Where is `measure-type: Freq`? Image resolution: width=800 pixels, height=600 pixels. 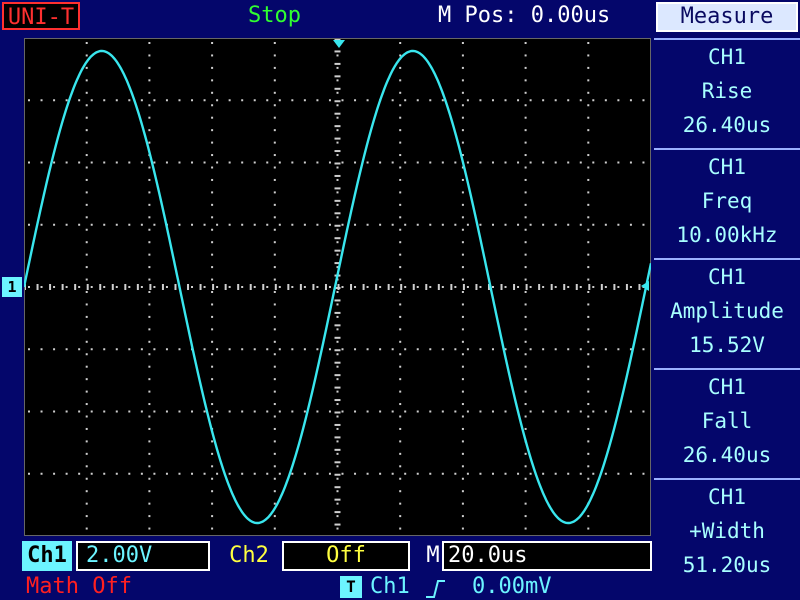 measure-type: Freq is located at coordinates (727, 201).